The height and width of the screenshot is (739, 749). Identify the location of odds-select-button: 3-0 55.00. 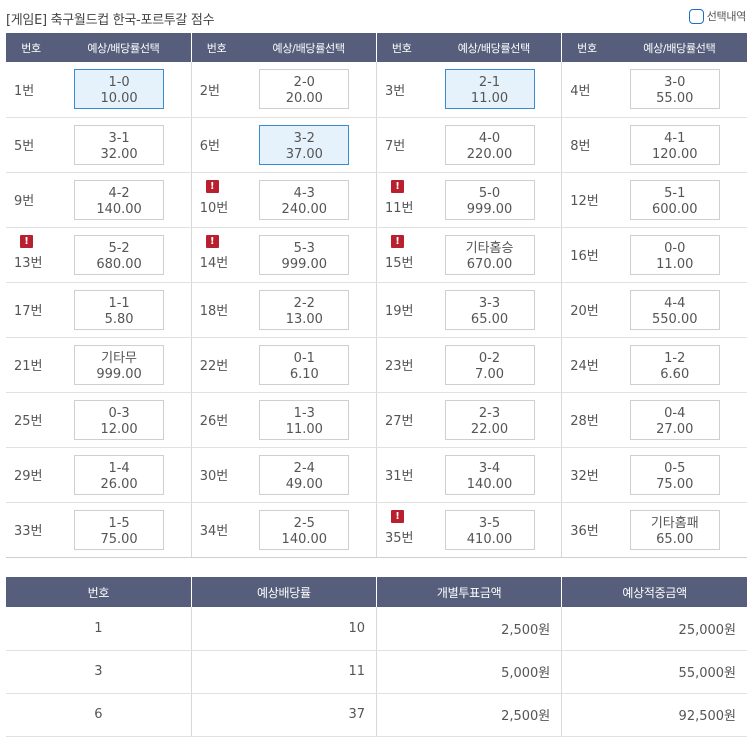
(674, 89).